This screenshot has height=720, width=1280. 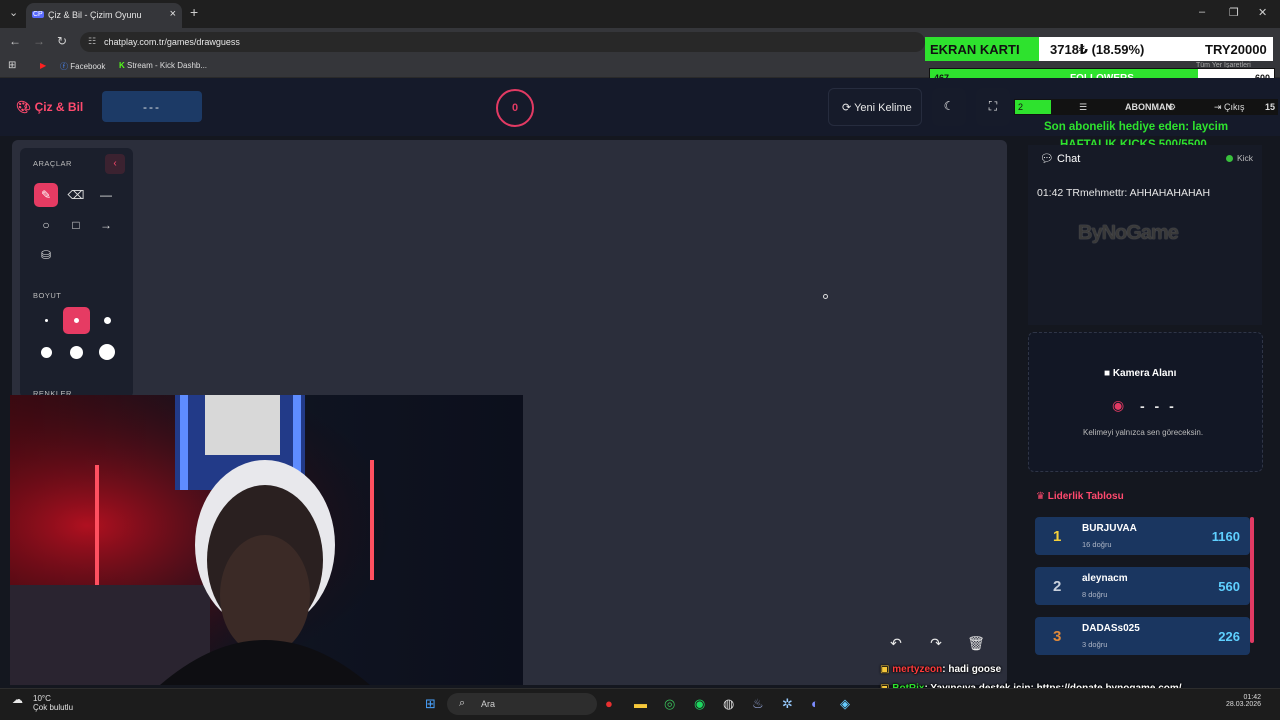 I want to click on fullscreen-button: ⛶, so click(x=993, y=107).